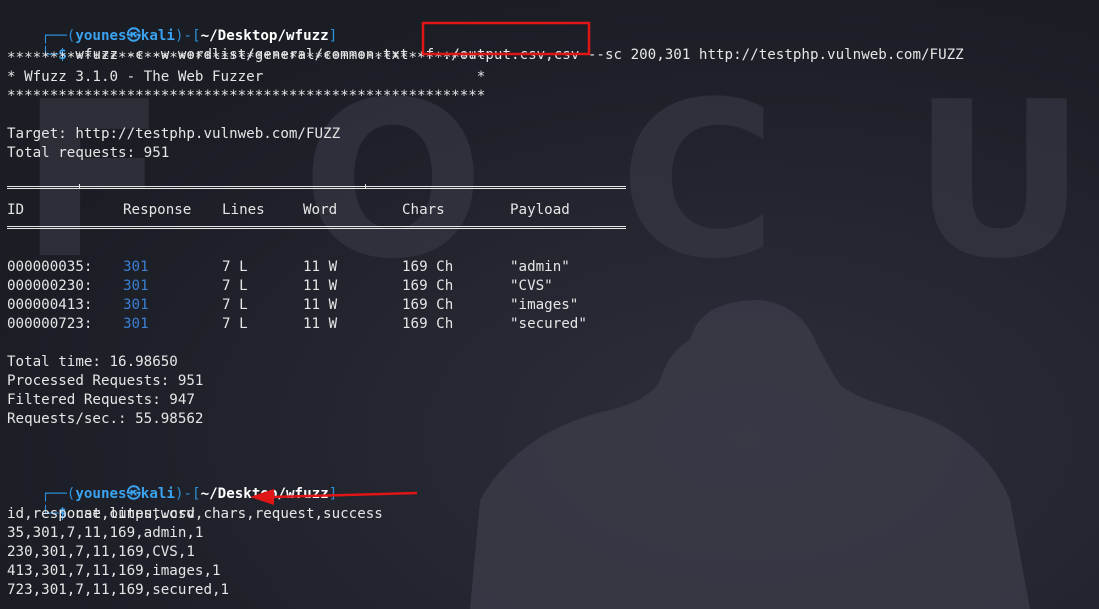 This screenshot has width=1099, height=609. What do you see at coordinates (50, 324) in the screenshot?
I see `cell-id: 000000723:` at bounding box center [50, 324].